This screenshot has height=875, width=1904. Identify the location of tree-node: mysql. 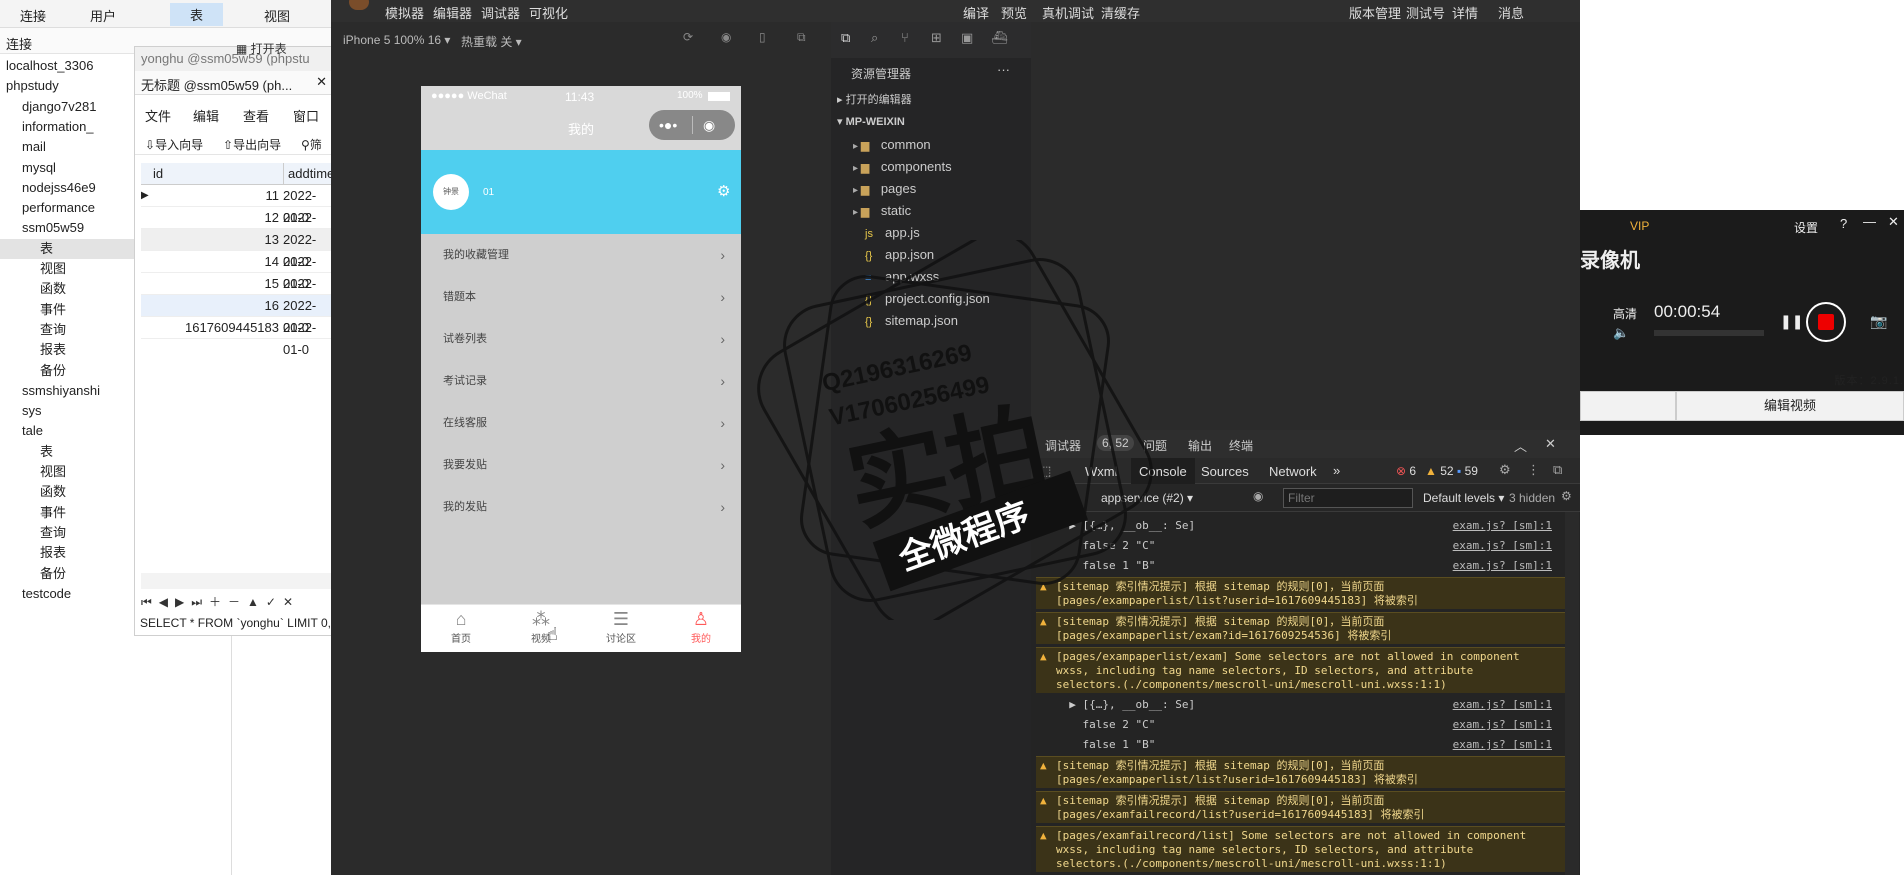
(39, 168).